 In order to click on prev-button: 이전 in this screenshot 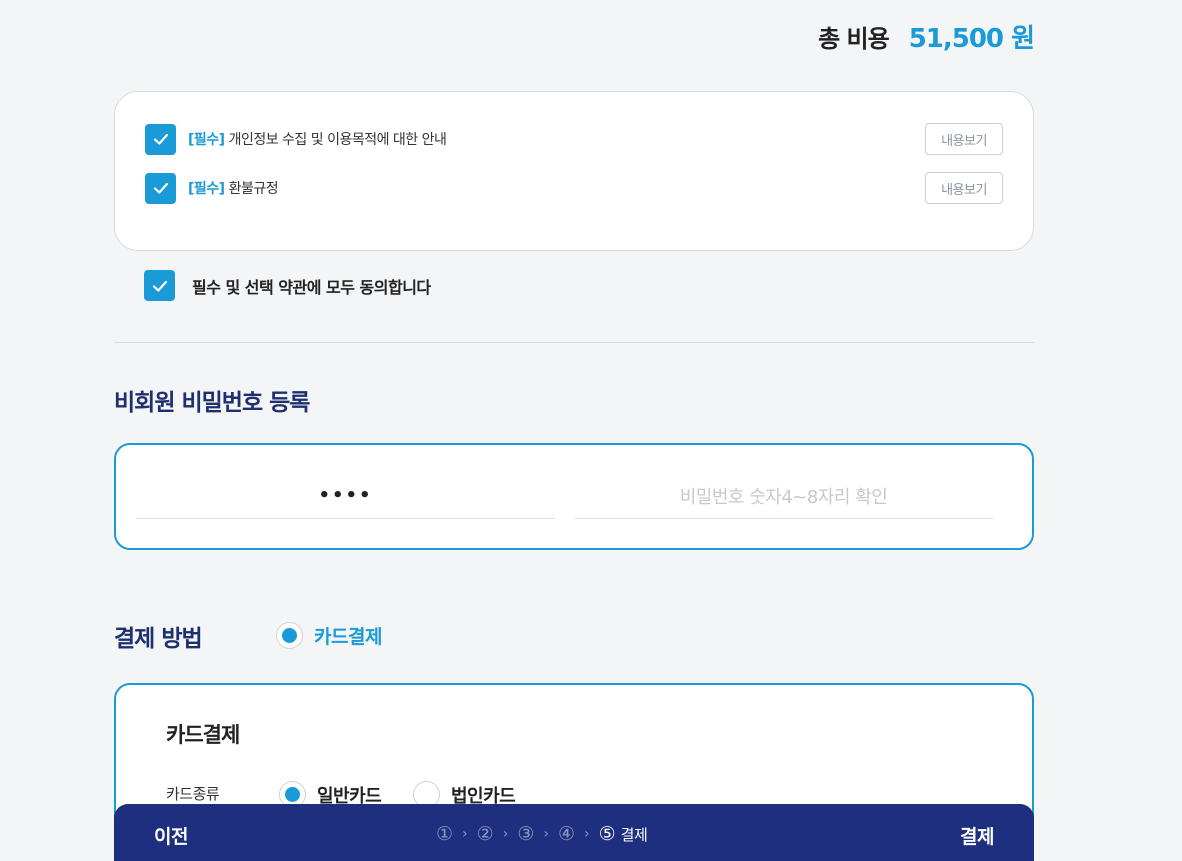, I will do `click(171, 835)`.